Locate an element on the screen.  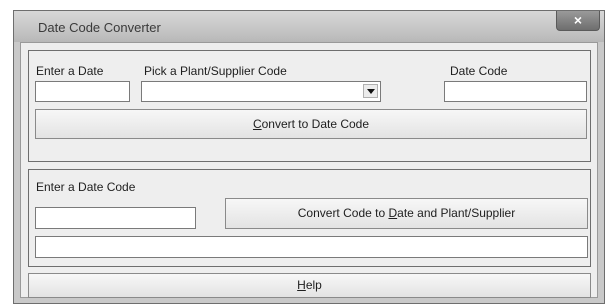
convert-code-label-post: ate and Plant/Supplier is located at coordinates (456, 213).